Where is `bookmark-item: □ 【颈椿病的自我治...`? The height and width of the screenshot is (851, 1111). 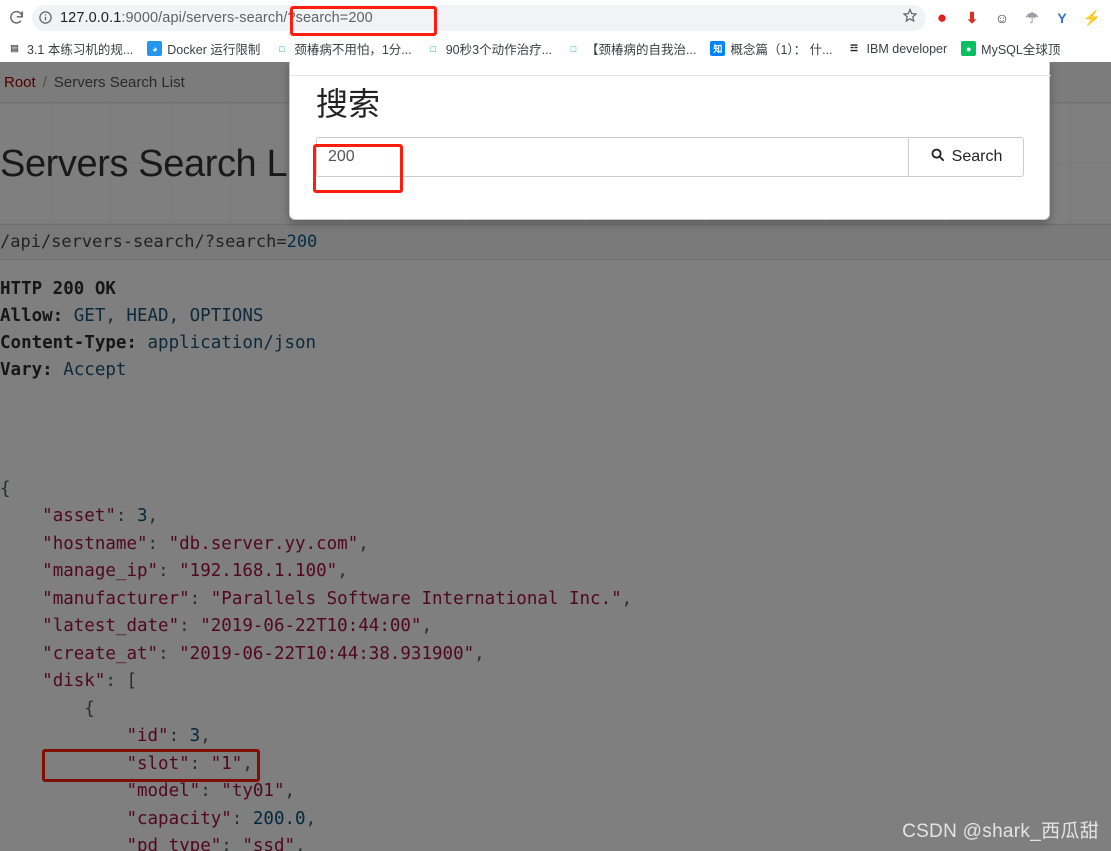 bookmark-item: □ 【颈椿病的自我治... is located at coordinates (631, 49).